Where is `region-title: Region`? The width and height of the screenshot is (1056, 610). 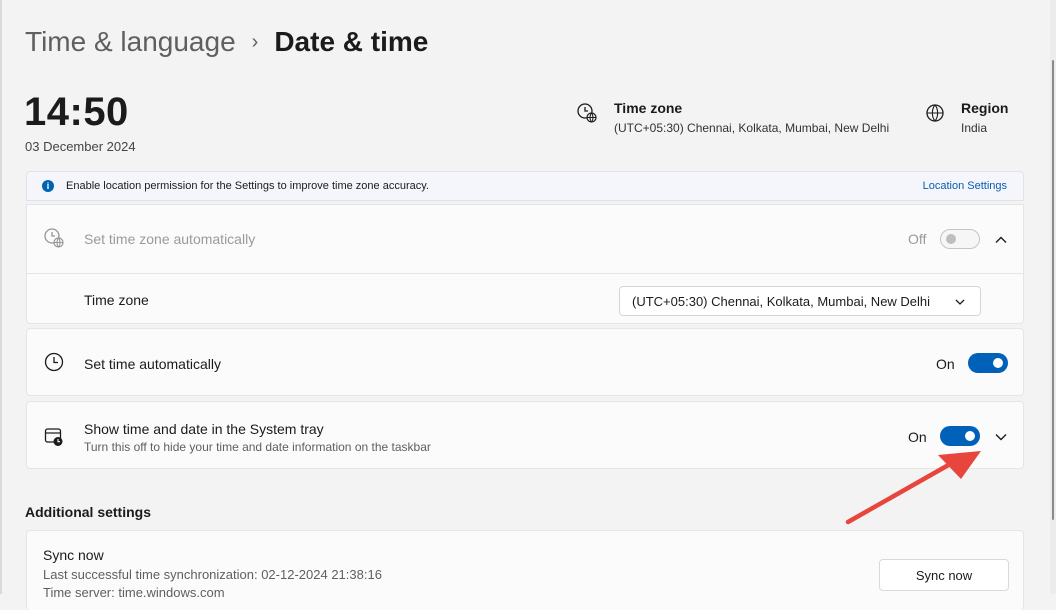
region-title: Region is located at coordinates (985, 108).